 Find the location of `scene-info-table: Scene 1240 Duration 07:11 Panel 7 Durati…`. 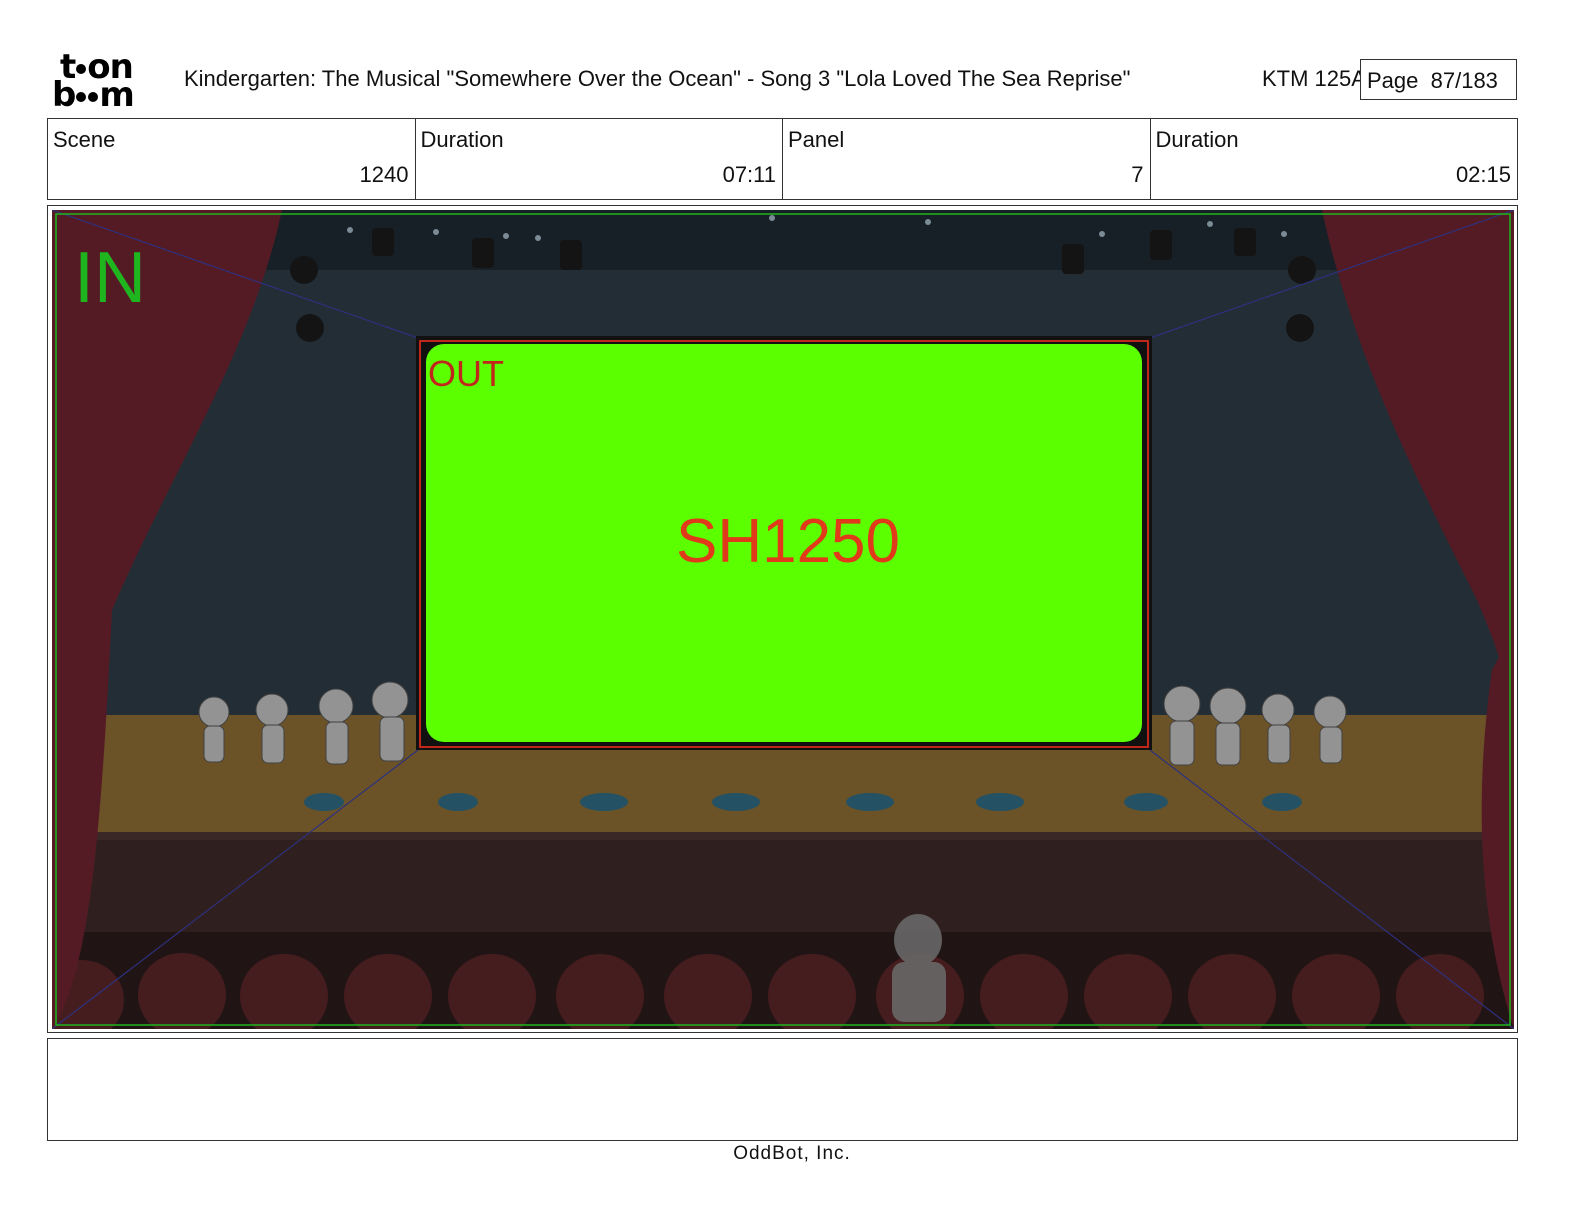

scene-info-table: Scene 1240 Duration 07:11 Panel 7 Durati… is located at coordinates (782, 159).